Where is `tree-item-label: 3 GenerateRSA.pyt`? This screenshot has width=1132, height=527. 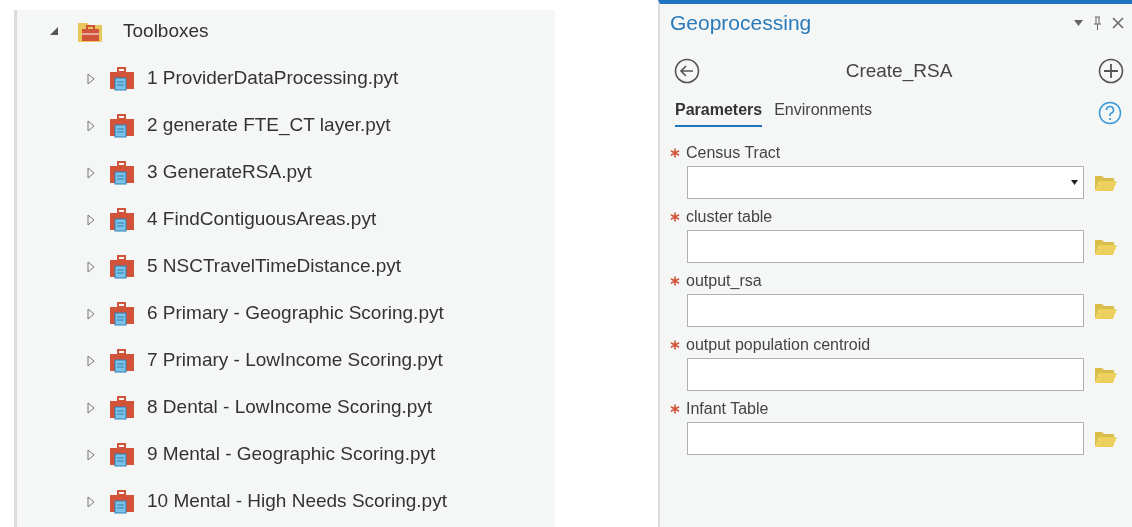 tree-item-label: 3 GenerateRSA.pyt is located at coordinates (229, 172).